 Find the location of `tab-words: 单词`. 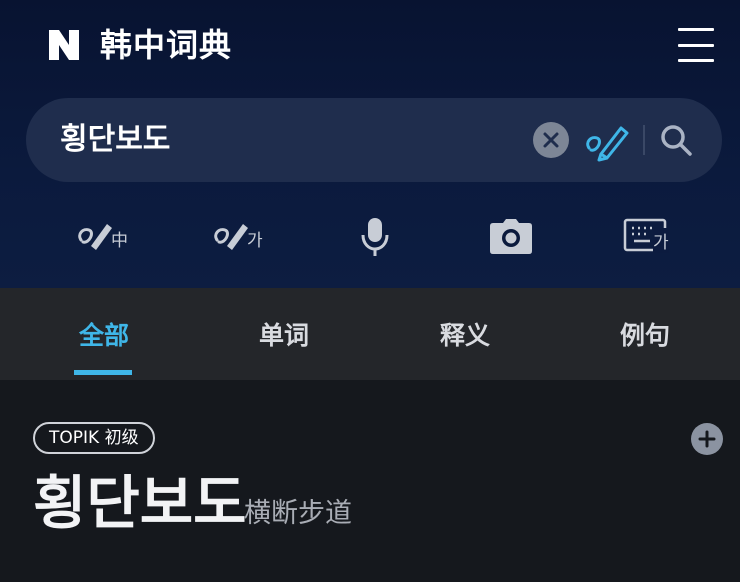

tab-words: 单词 is located at coordinates (284, 334).